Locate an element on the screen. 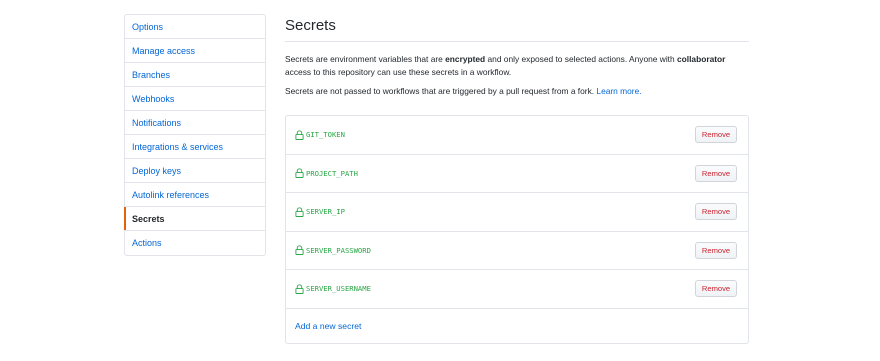 The height and width of the screenshot is (361, 880). secret-name: GIT_TOKEN is located at coordinates (320, 135).